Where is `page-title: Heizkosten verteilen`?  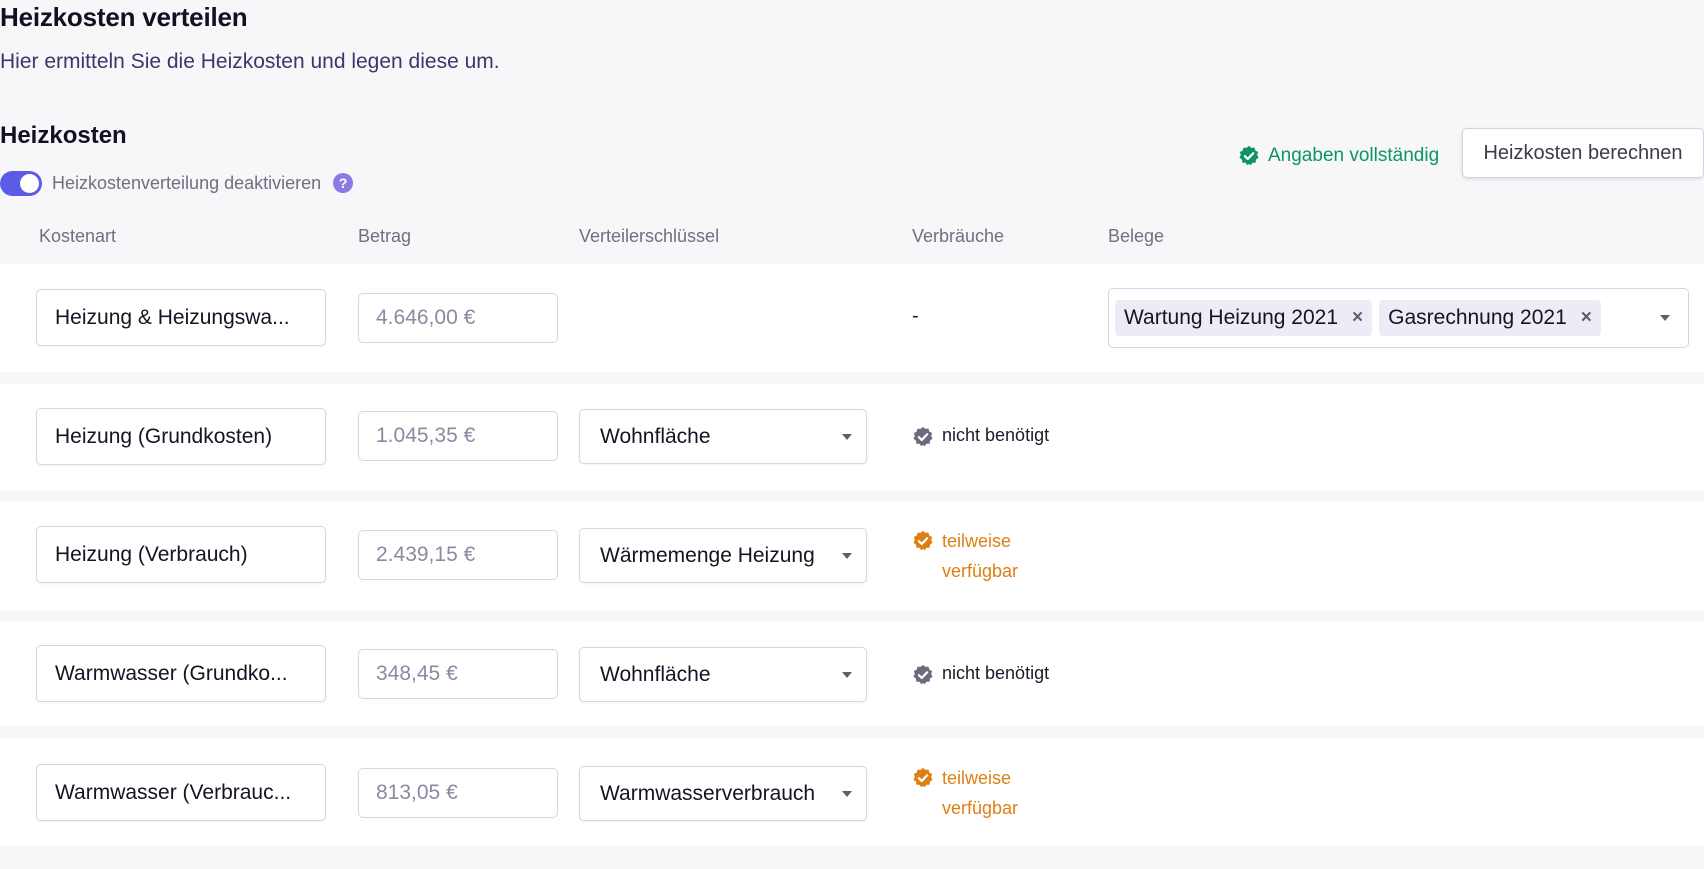 page-title: Heizkosten verteilen is located at coordinates (124, 17).